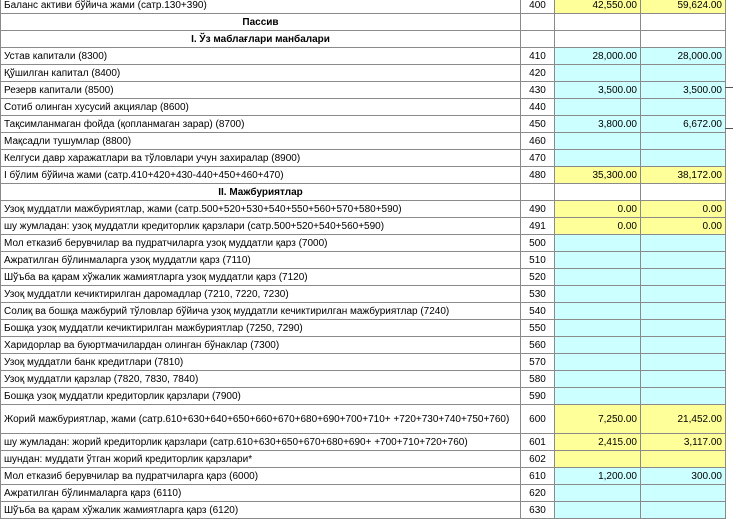 This screenshot has width=736, height=519. I want to click on value-cell-period-end: 38,172.00, so click(683, 175).